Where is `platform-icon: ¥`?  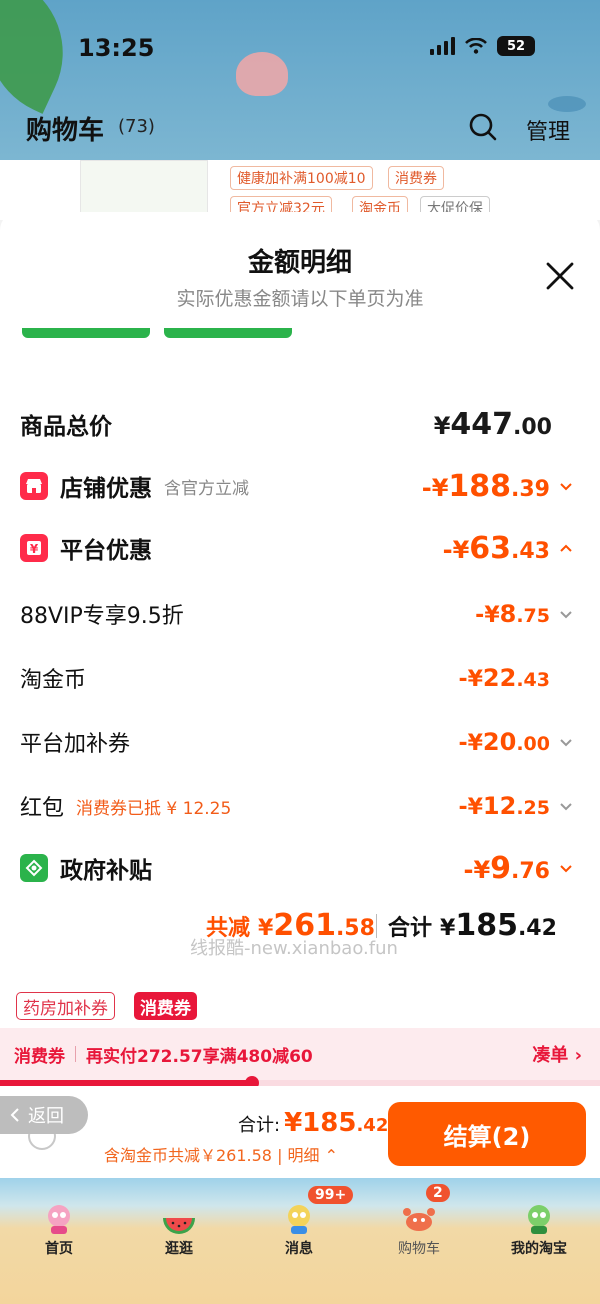 platform-icon: ¥ is located at coordinates (34, 548).